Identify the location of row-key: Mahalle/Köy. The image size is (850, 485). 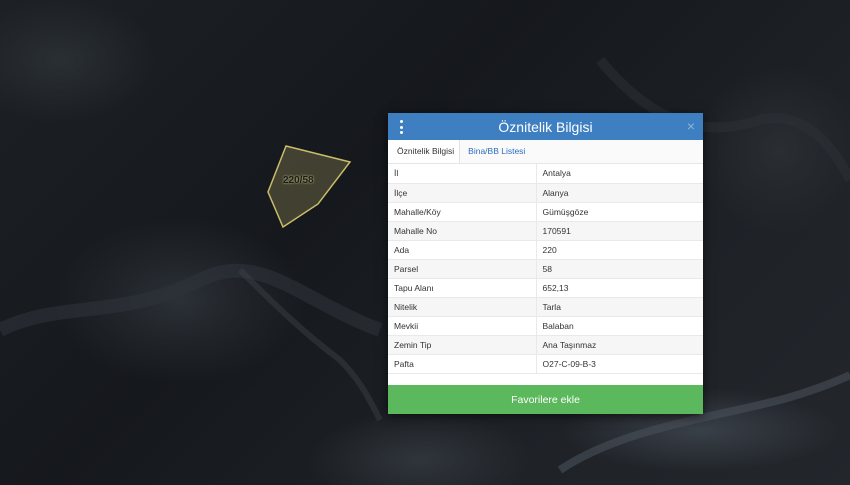
(462, 212).